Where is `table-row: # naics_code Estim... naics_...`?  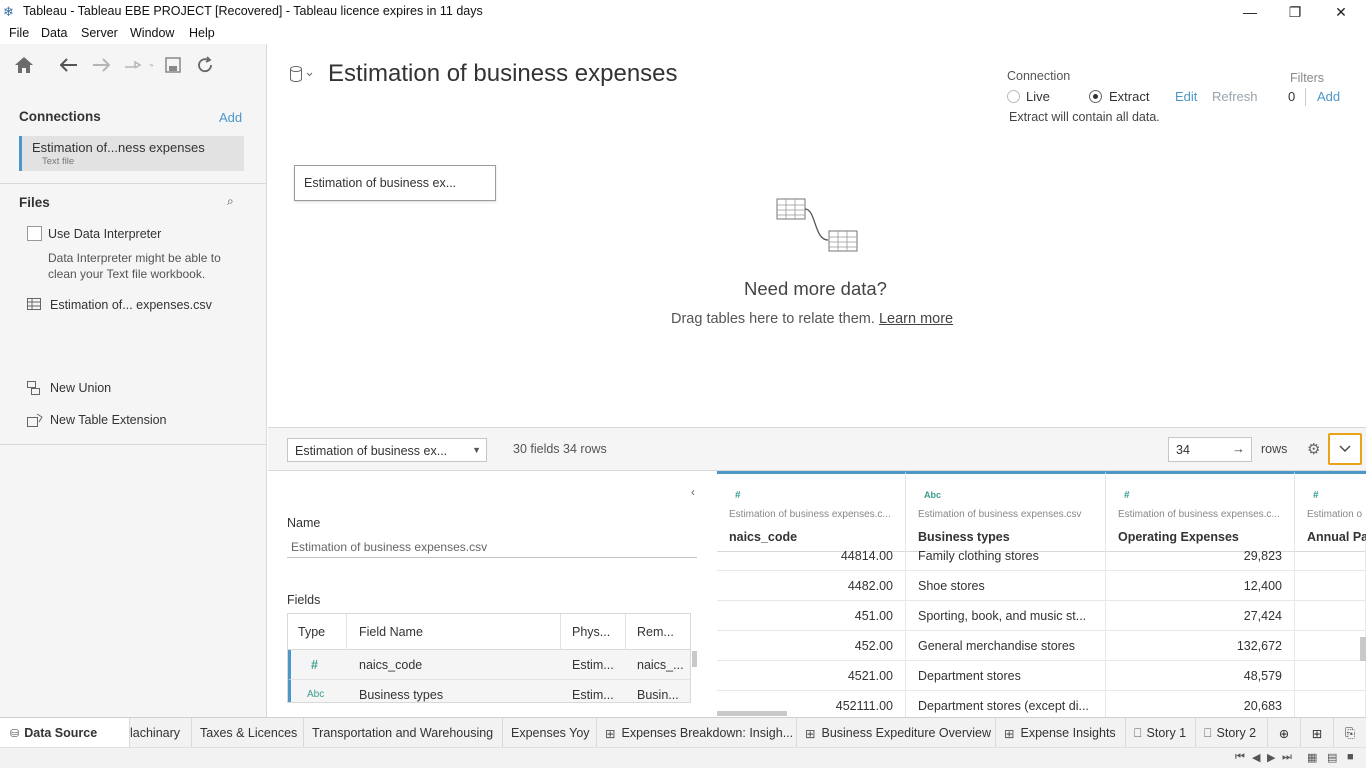
table-row: # naics_code Estim... naics_... is located at coordinates (489, 665).